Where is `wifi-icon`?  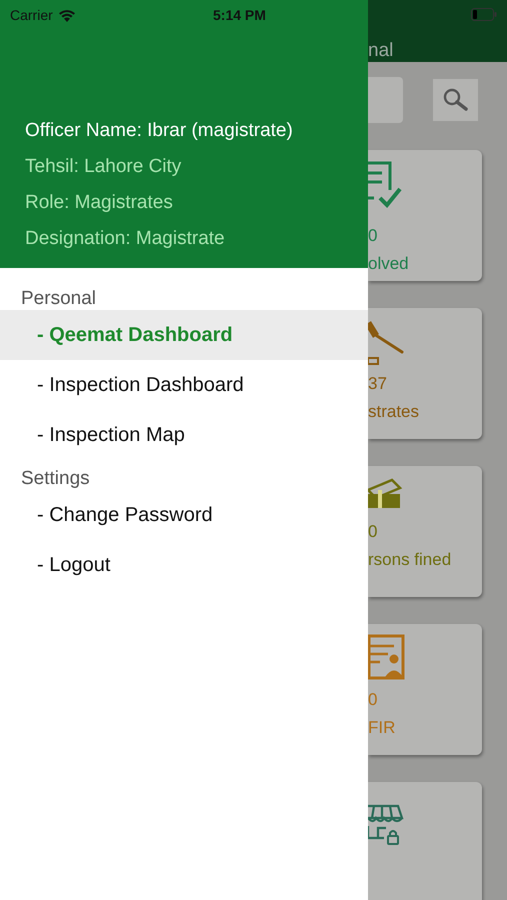 wifi-icon is located at coordinates (67, 15).